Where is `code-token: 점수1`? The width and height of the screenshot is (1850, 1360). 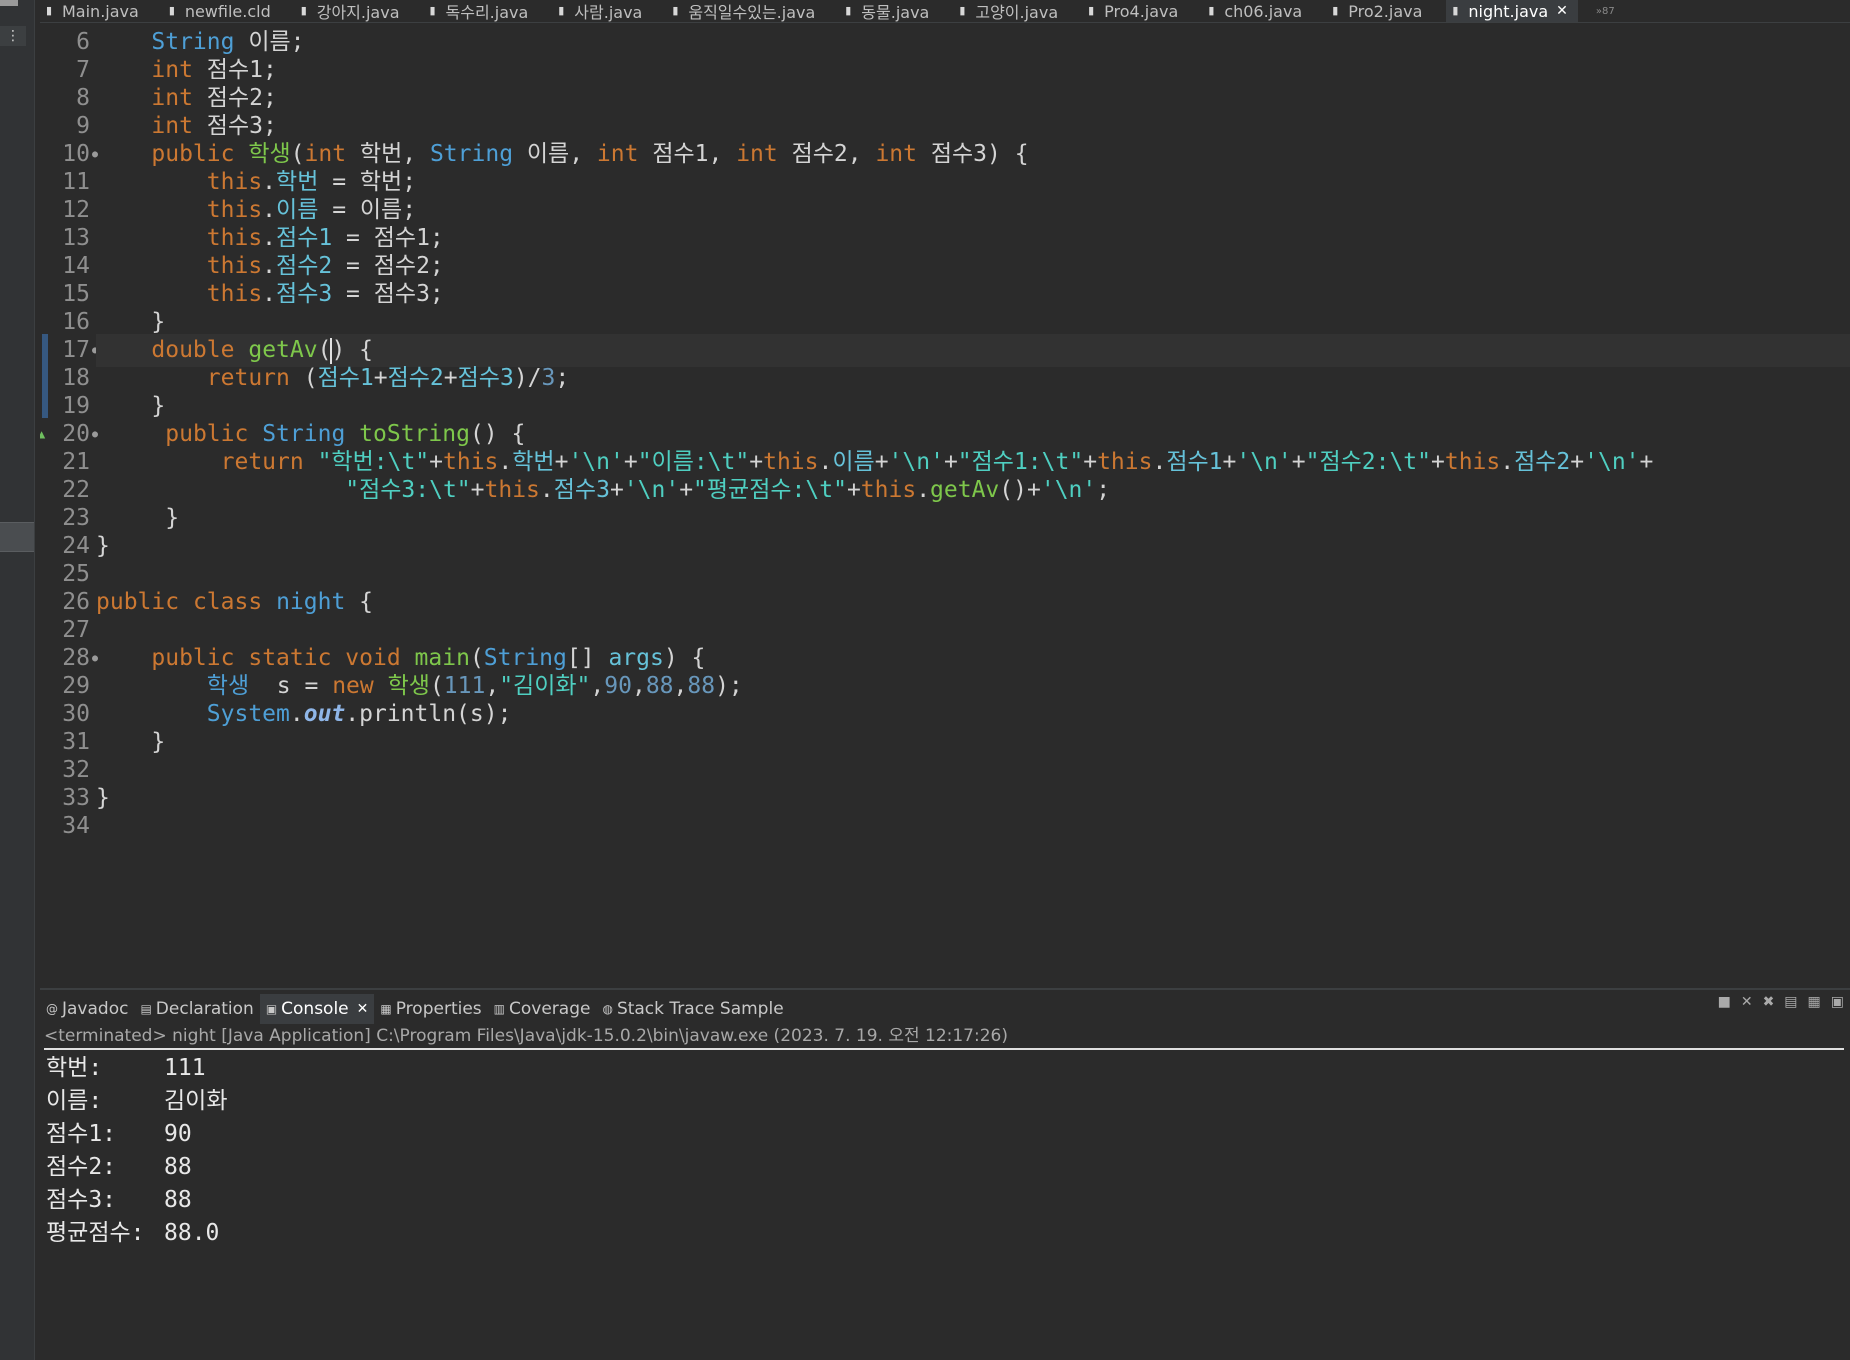 code-token: 점수1 is located at coordinates (304, 238).